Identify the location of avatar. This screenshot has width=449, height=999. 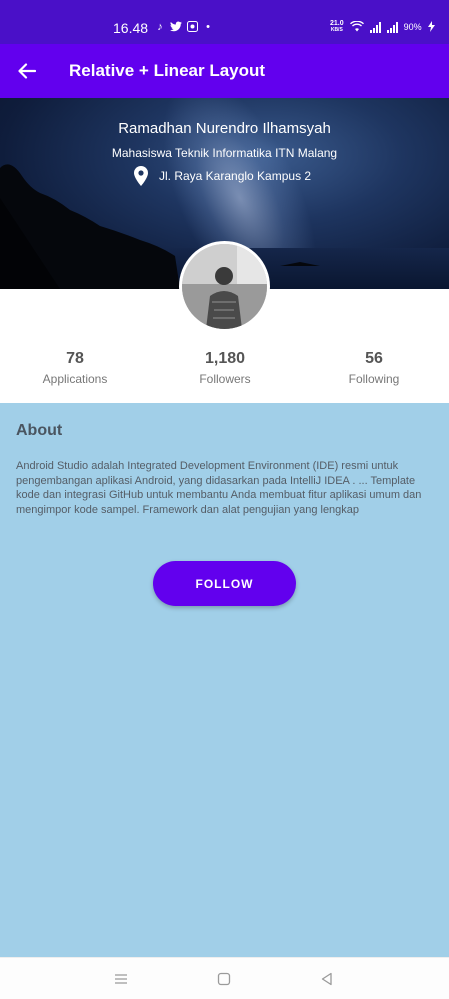
(224, 286).